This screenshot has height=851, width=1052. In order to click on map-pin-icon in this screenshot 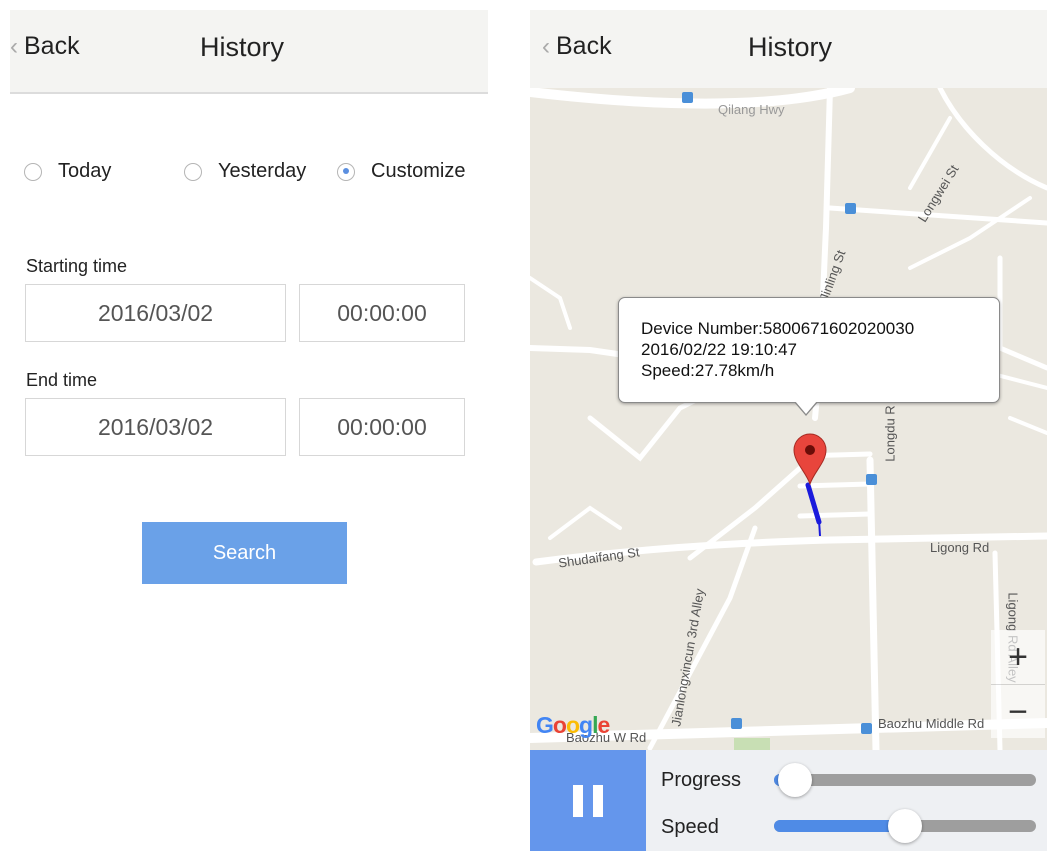, I will do `click(810, 459)`.